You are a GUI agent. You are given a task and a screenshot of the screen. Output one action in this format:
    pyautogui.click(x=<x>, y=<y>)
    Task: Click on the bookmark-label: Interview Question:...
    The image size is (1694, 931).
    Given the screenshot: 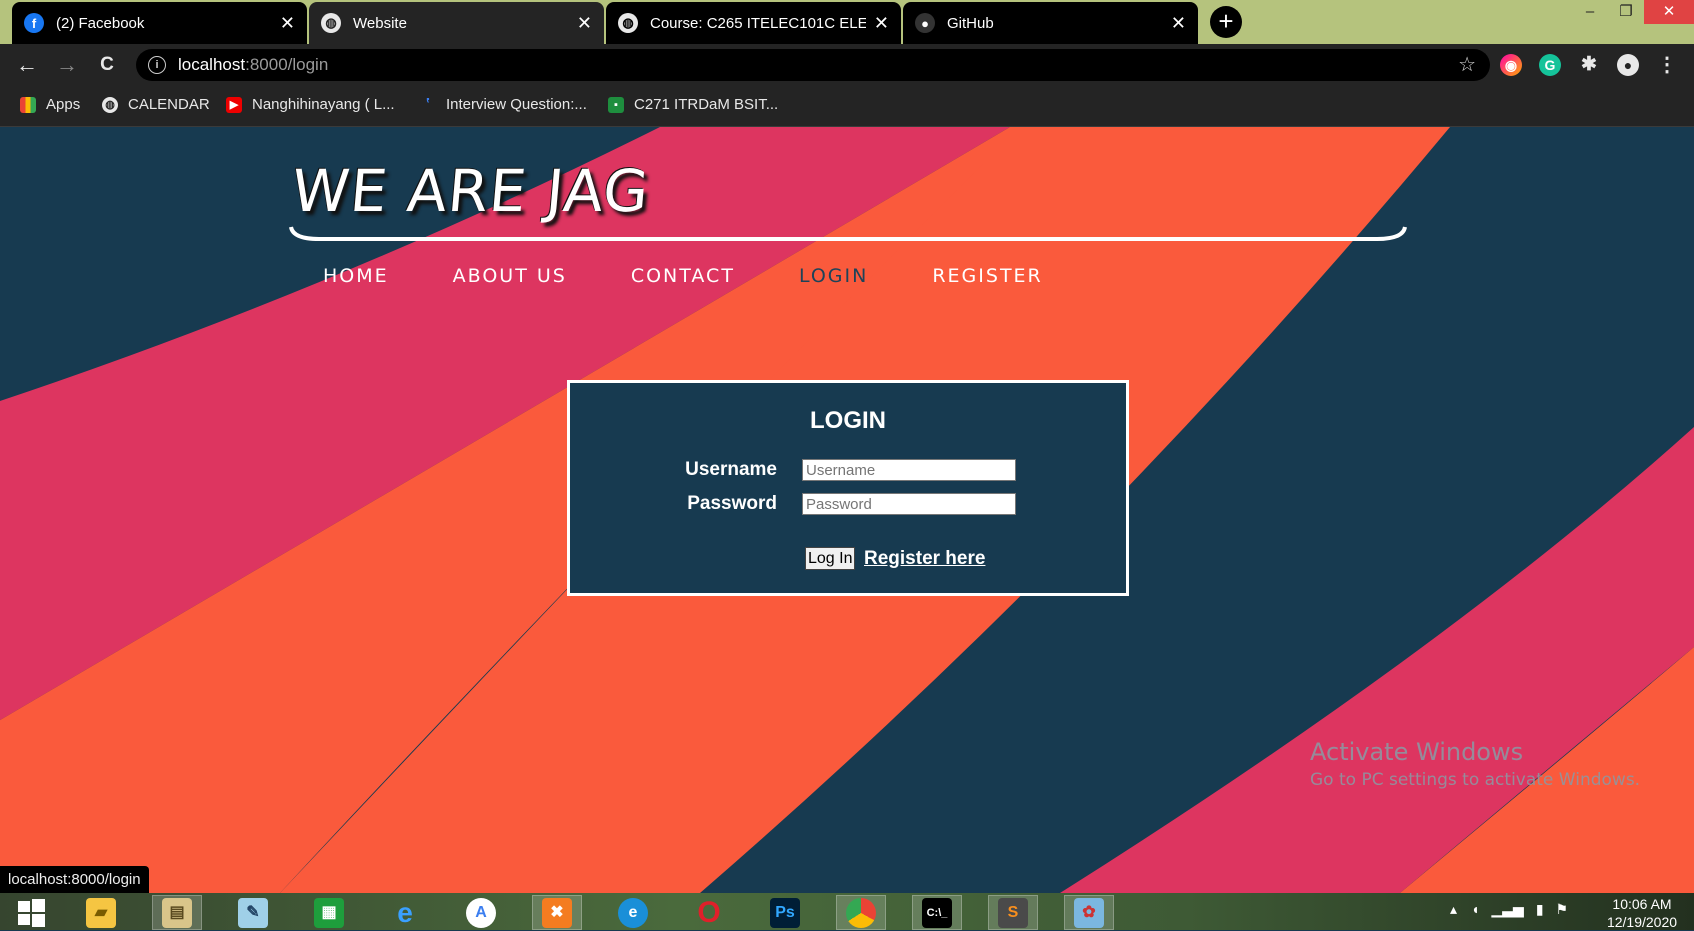 What is the action you would take?
    pyautogui.click(x=516, y=104)
    